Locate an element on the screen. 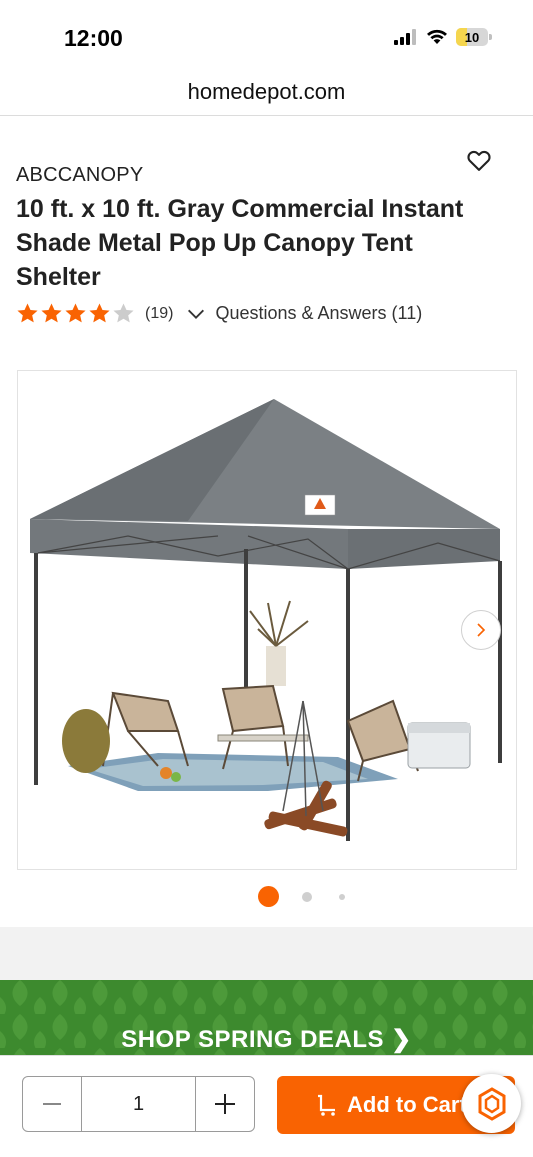 The image size is (533, 1157). url-text: homedepot.com is located at coordinates (266, 91).